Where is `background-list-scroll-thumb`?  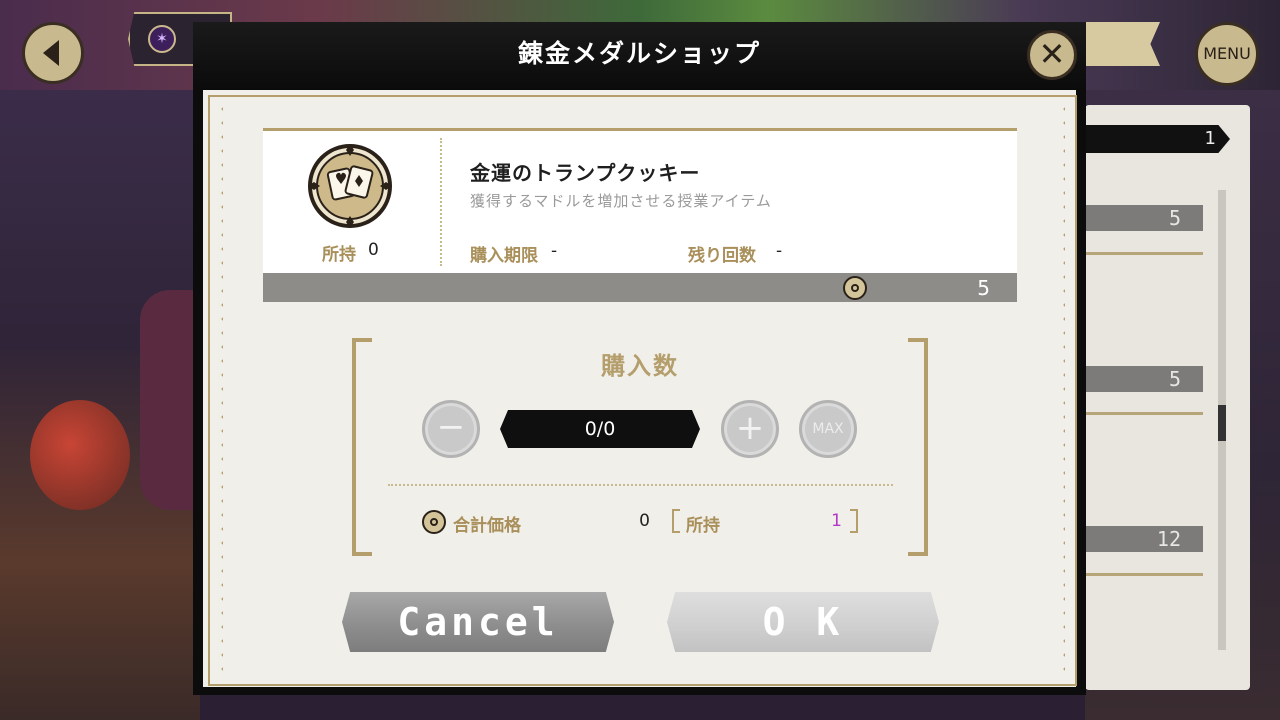 background-list-scroll-thumb is located at coordinates (1222, 423).